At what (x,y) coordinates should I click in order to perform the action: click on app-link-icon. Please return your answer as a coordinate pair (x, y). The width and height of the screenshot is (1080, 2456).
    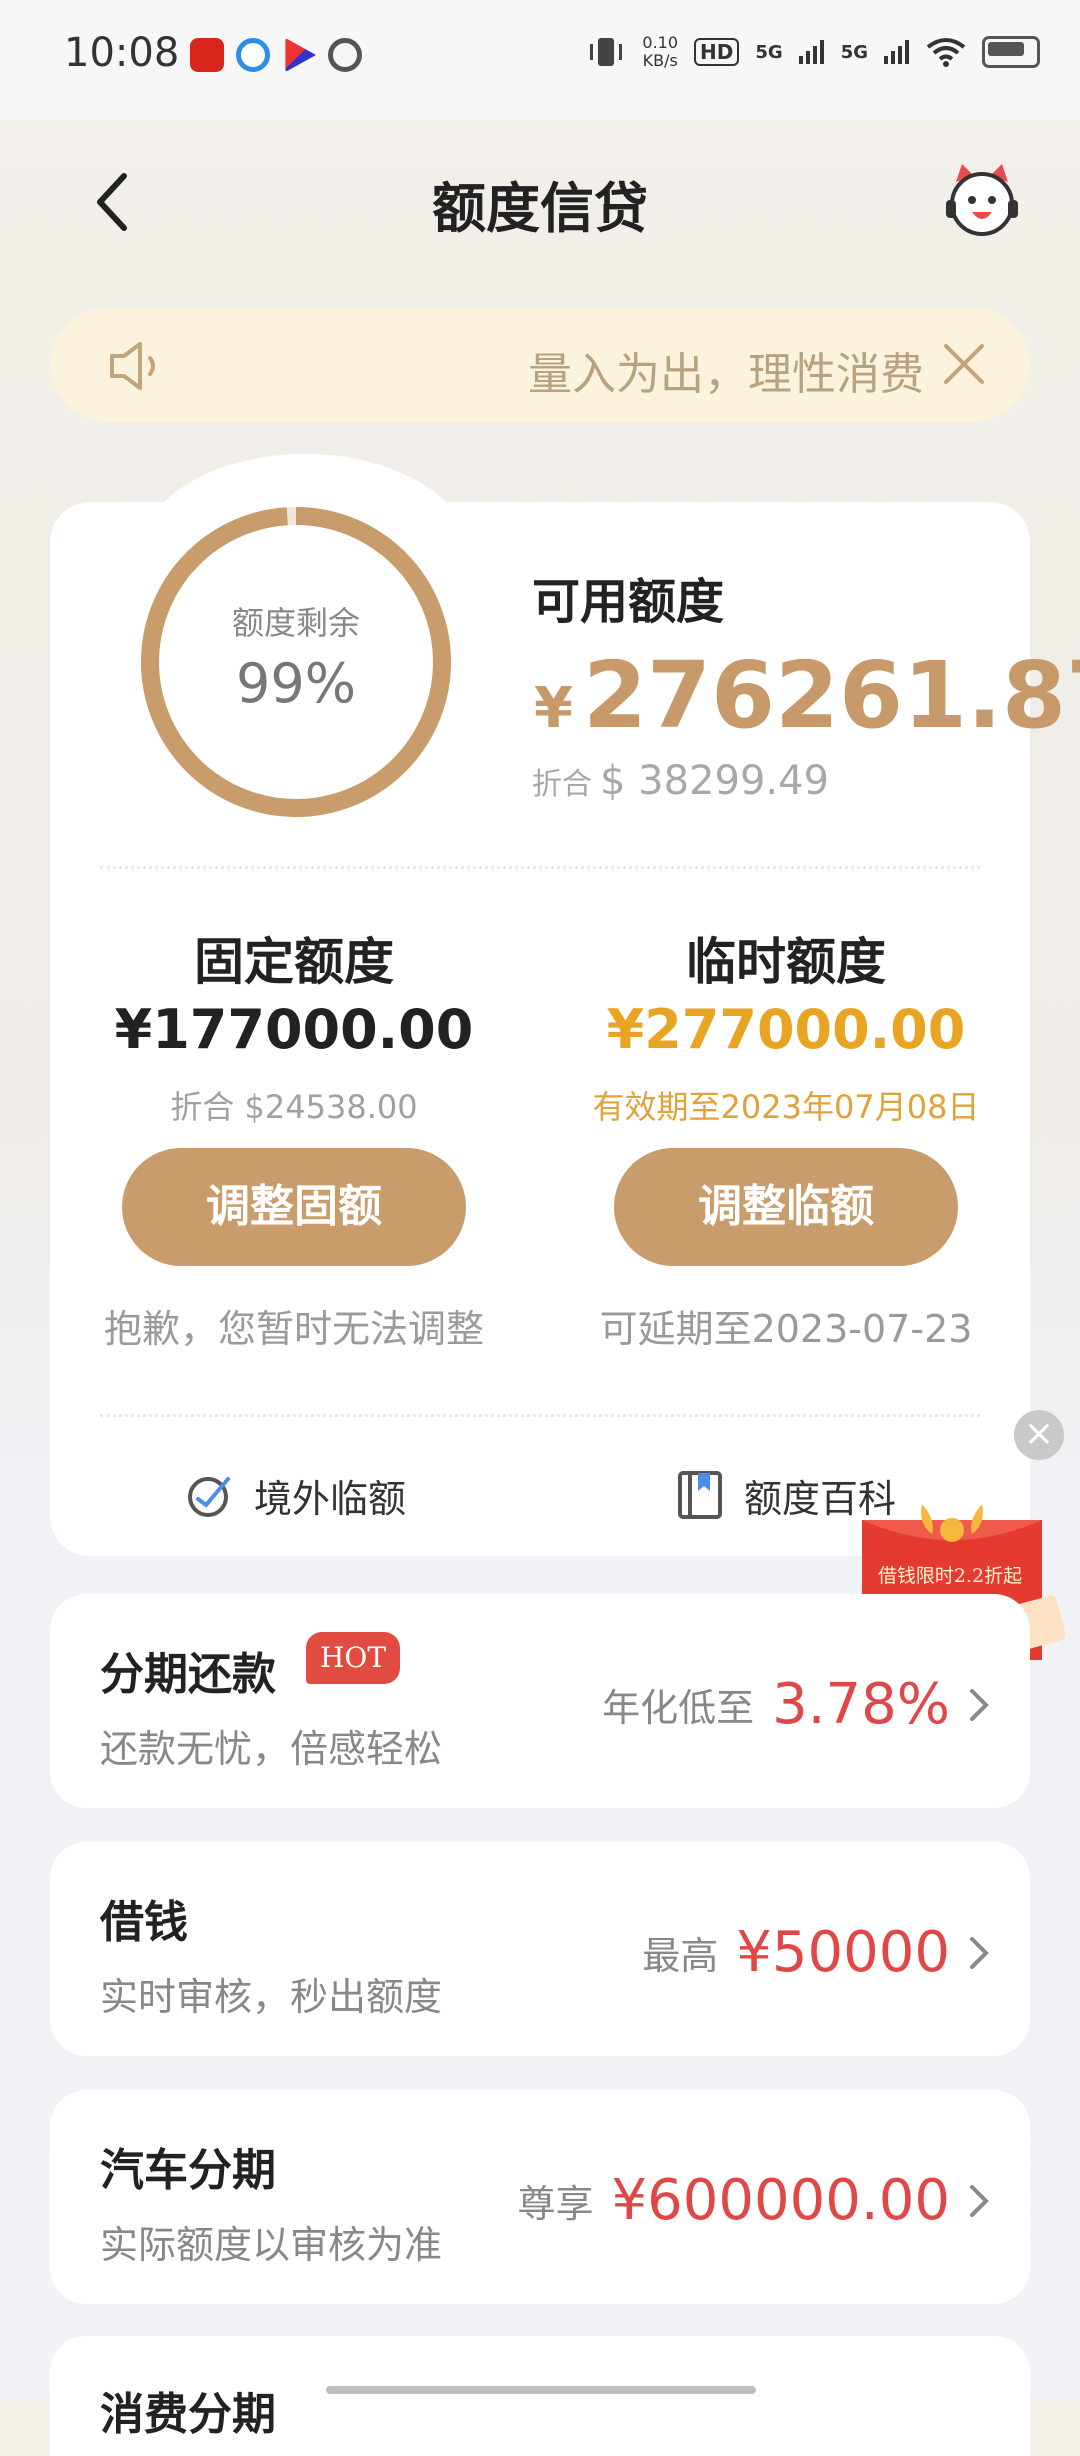
    Looking at the image, I should click on (345, 55).